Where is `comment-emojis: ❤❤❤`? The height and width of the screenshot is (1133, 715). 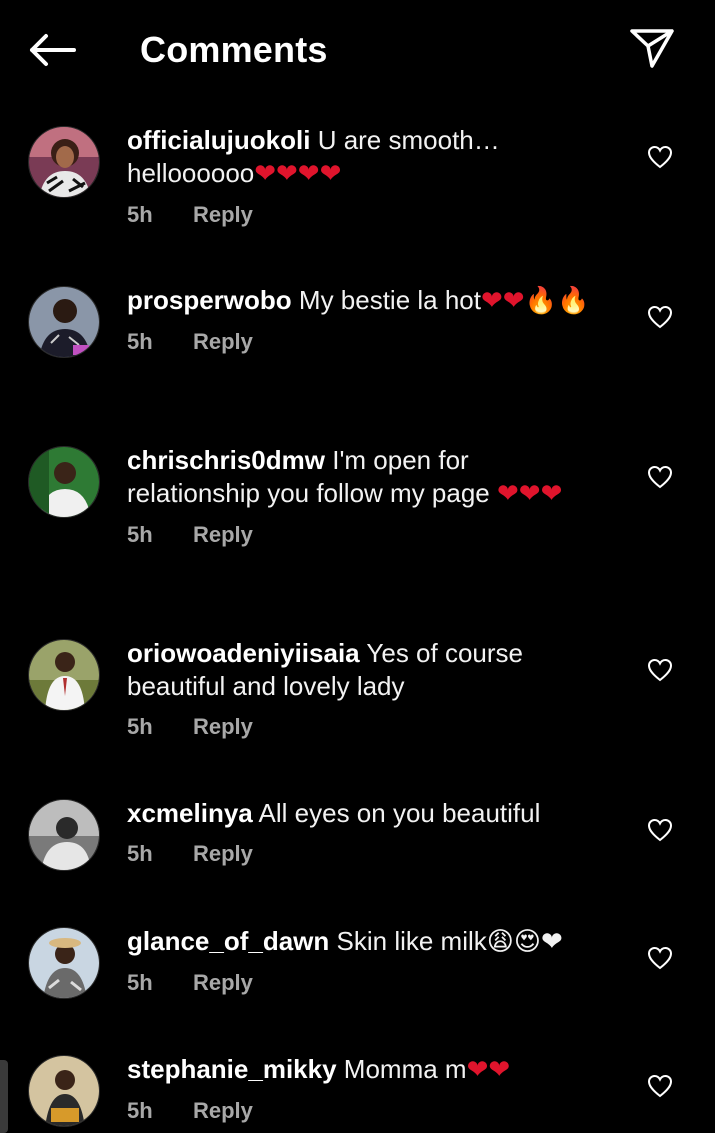
comment-emojis: ❤❤❤ is located at coordinates (530, 494).